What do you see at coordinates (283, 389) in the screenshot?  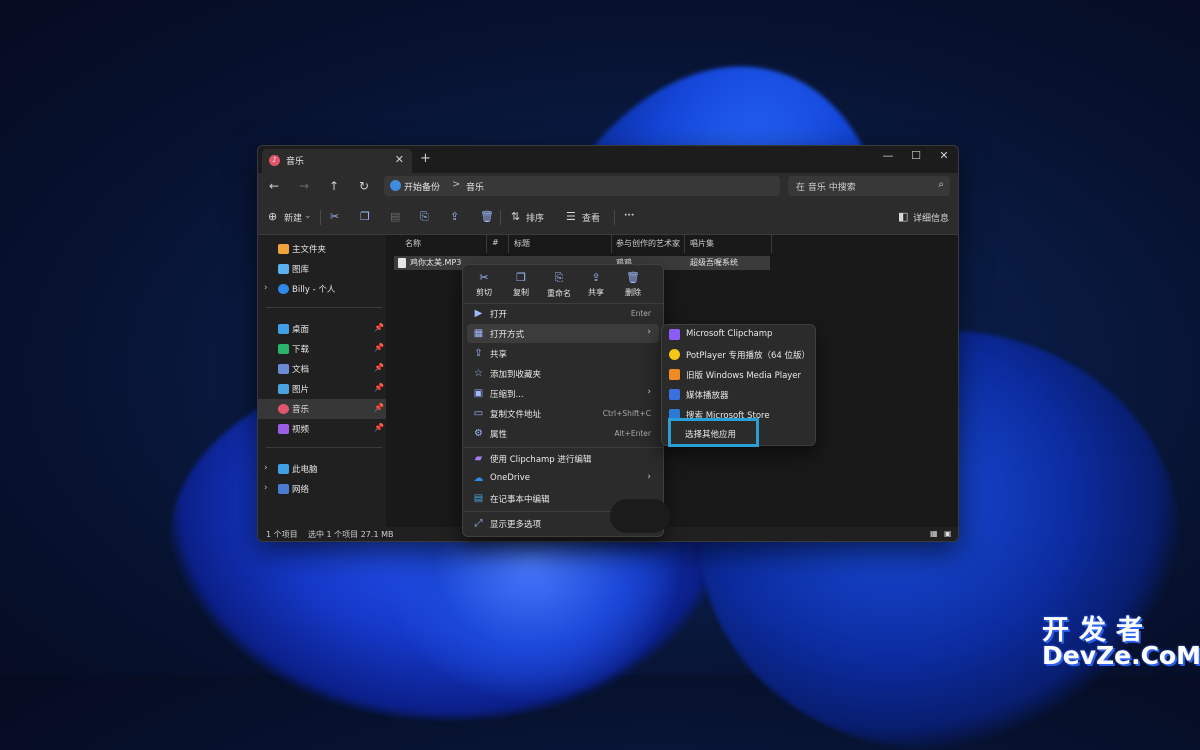 I see `pictures-icon` at bounding box center [283, 389].